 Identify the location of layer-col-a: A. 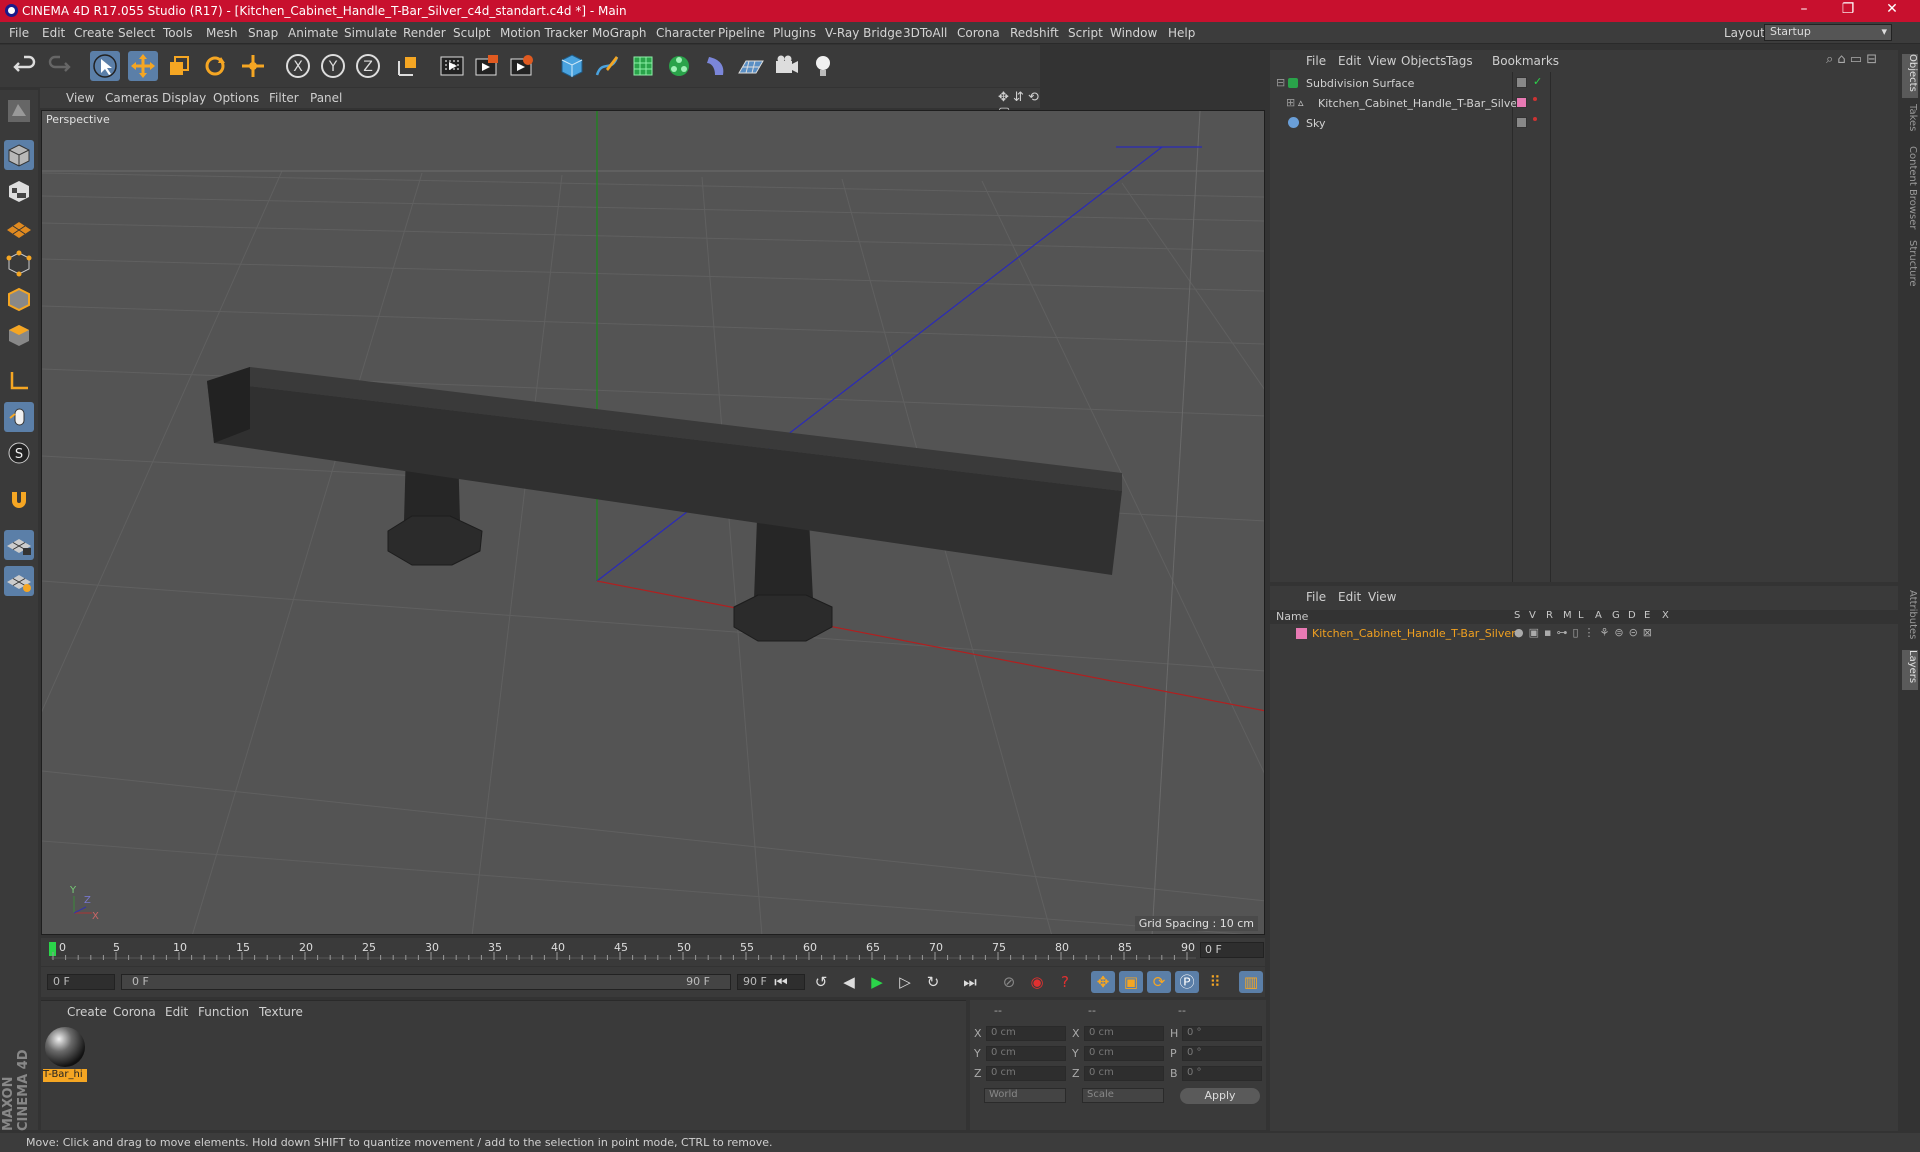
(1598, 615).